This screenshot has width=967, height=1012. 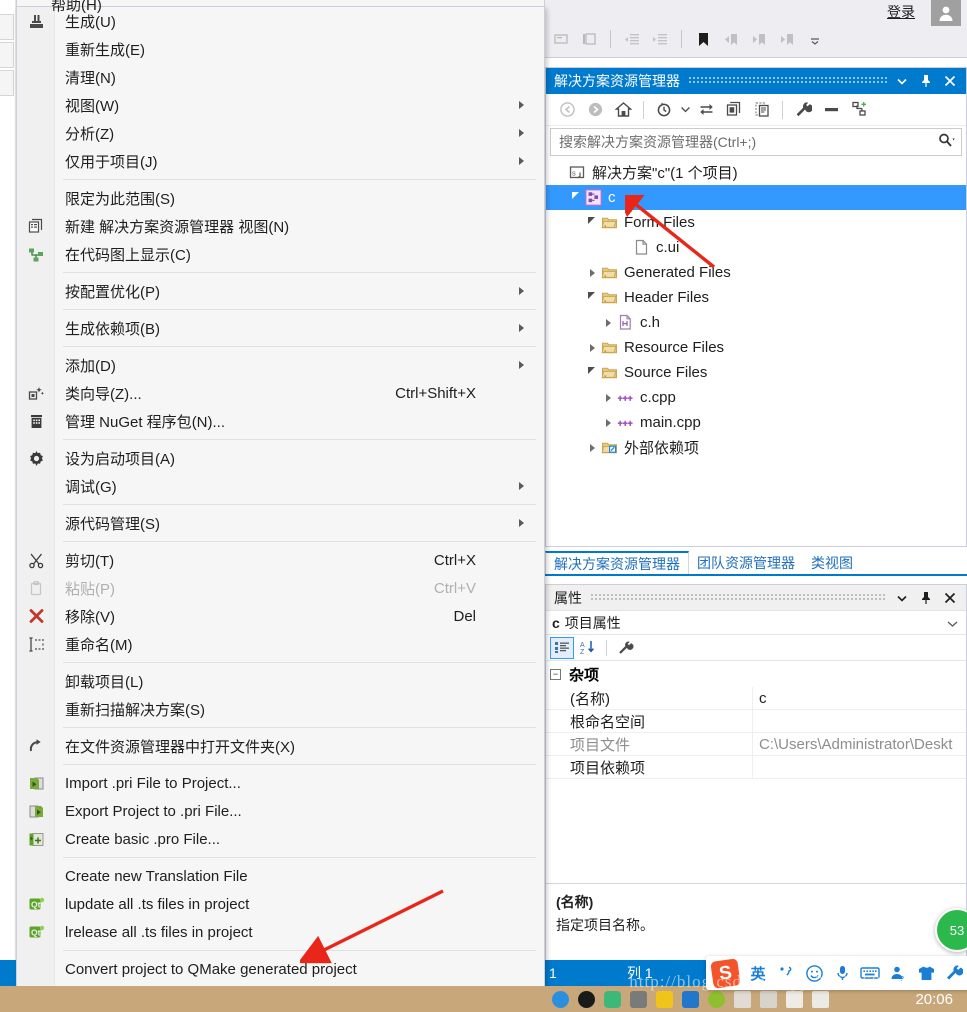 What do you see at coordinates (280, 644) in the screenshot?
I see `menu-item-rename: 重命名(M)` at bounding box center [280, 644].